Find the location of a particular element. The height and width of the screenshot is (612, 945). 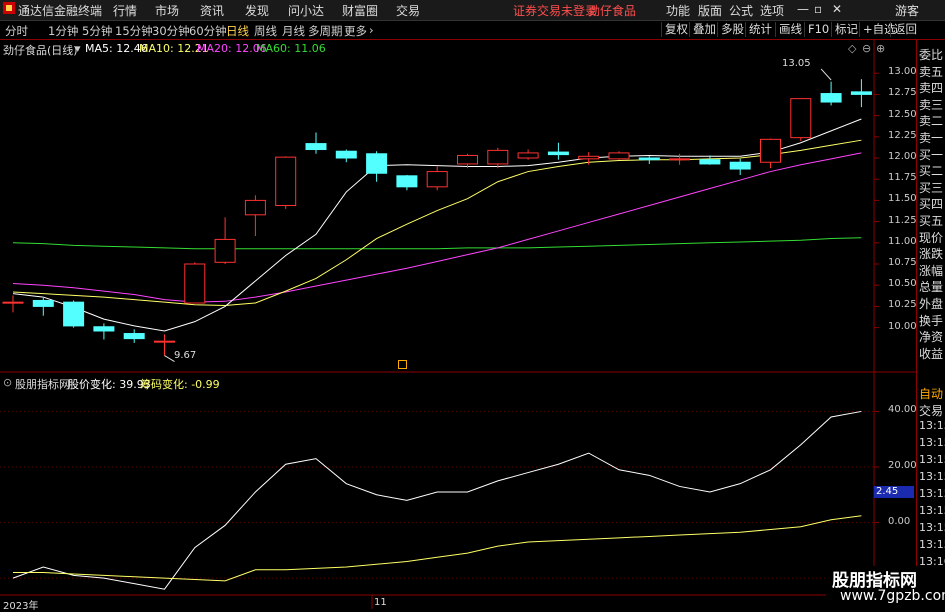

menu-item-formula: 公式 is located at coordinates (741, 10).